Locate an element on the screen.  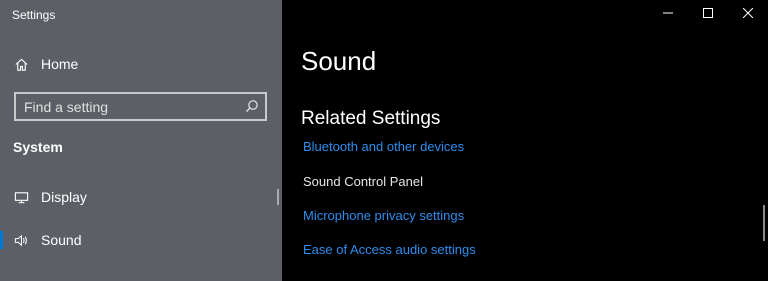
sidebar-item-label: Display is located at coordinates (64, 197).